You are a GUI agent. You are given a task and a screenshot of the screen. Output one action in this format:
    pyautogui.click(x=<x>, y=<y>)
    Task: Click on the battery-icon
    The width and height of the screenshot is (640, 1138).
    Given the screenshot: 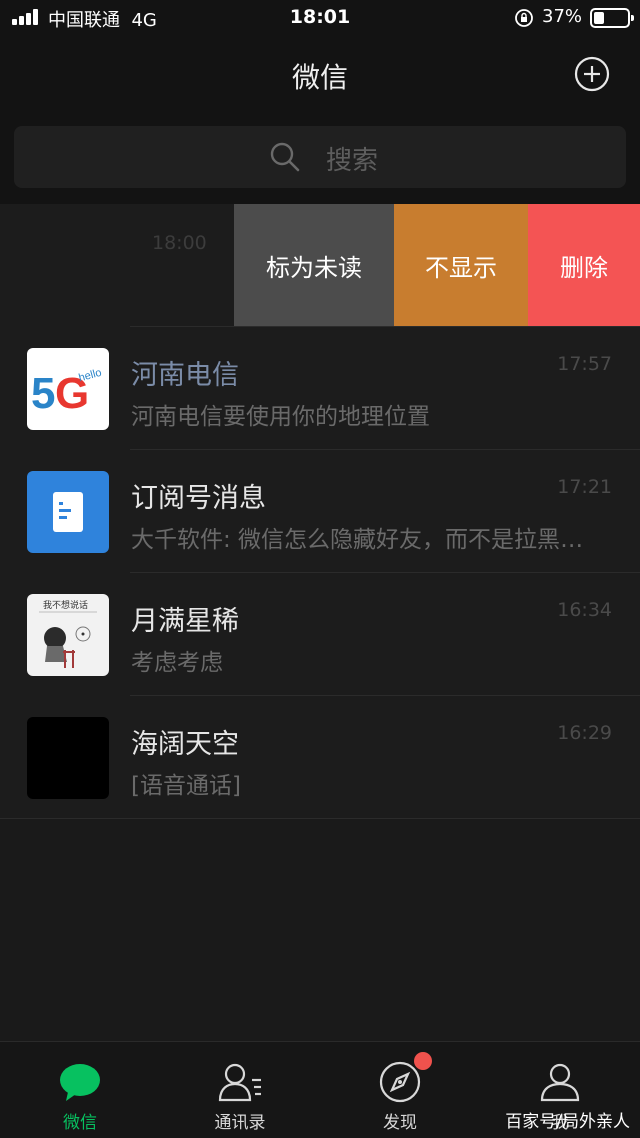 What is the action you would take?
    pyautogui.click(x=612, y=18)
    